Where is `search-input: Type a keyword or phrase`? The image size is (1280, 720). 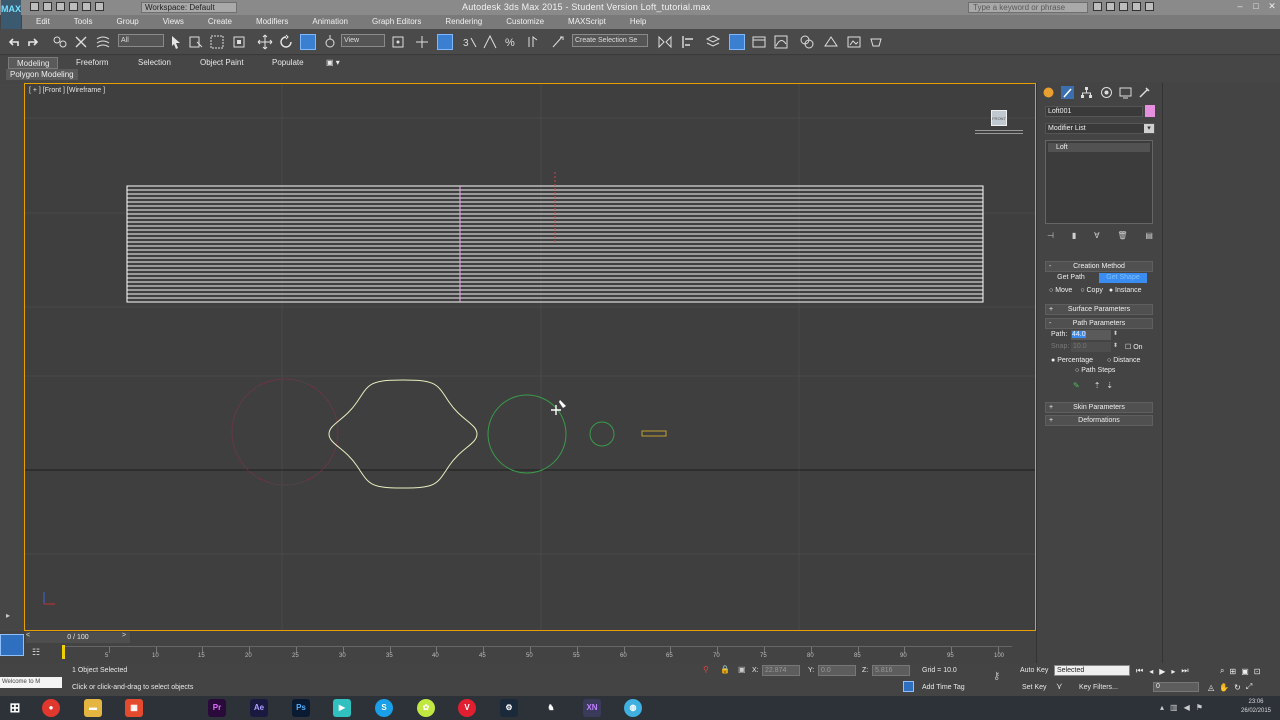 search-input: Type a keyword or phrase is located at coordinates (1028, 7).